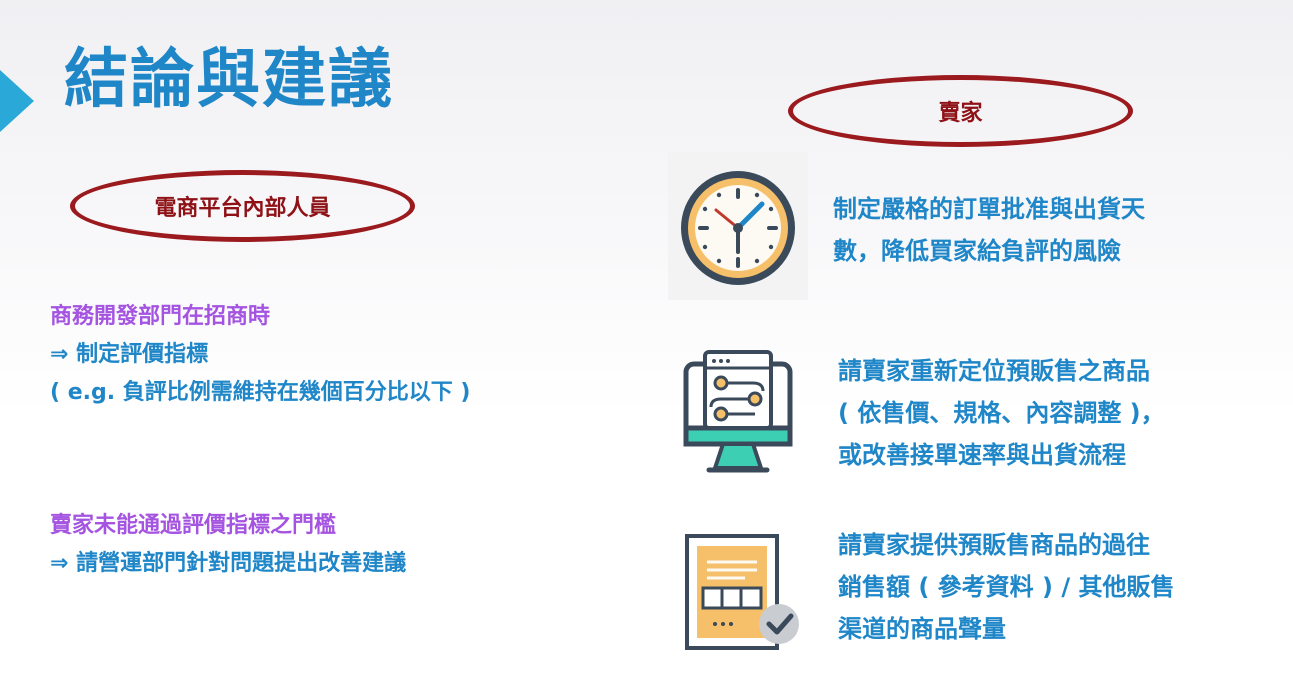 The image size is (1293, 690). I want to click on audience-oval-internal: 電商平台內部人員, so click(242, 206).